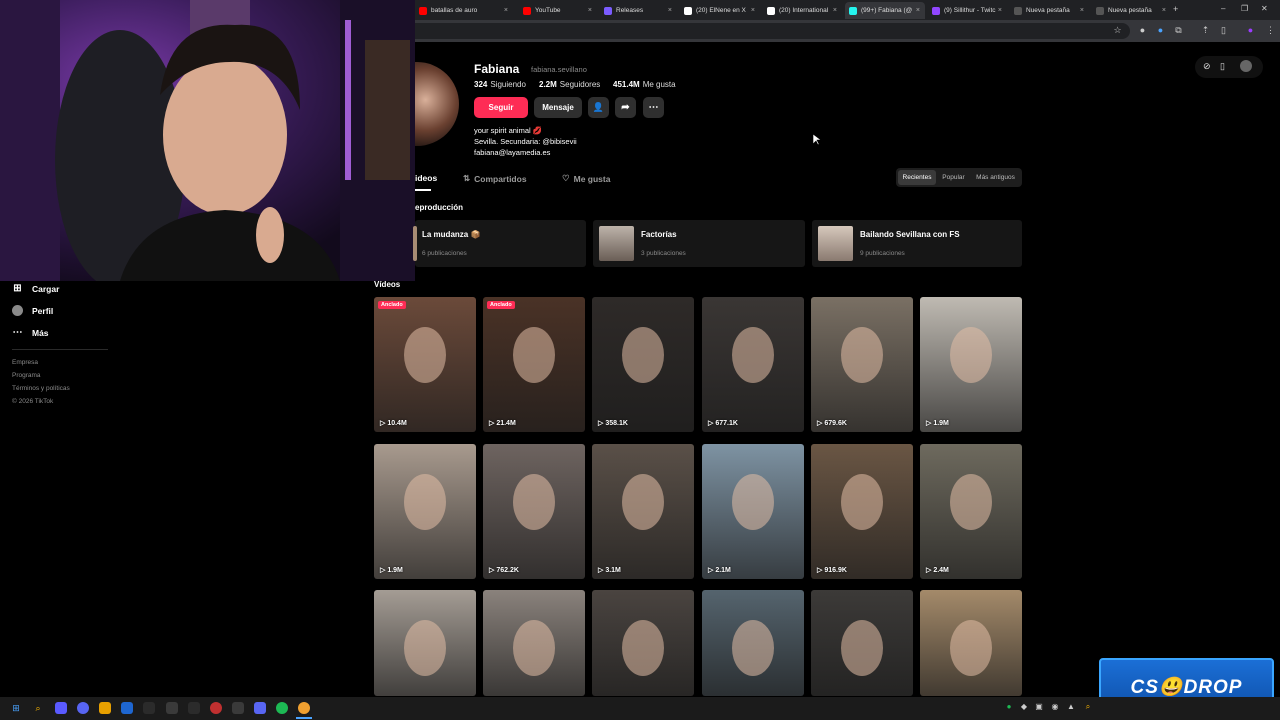 Image resolution: width=1280 pixels, height=720 pixels. I want to click on maximize-button: ❐, so click(1244, 8).